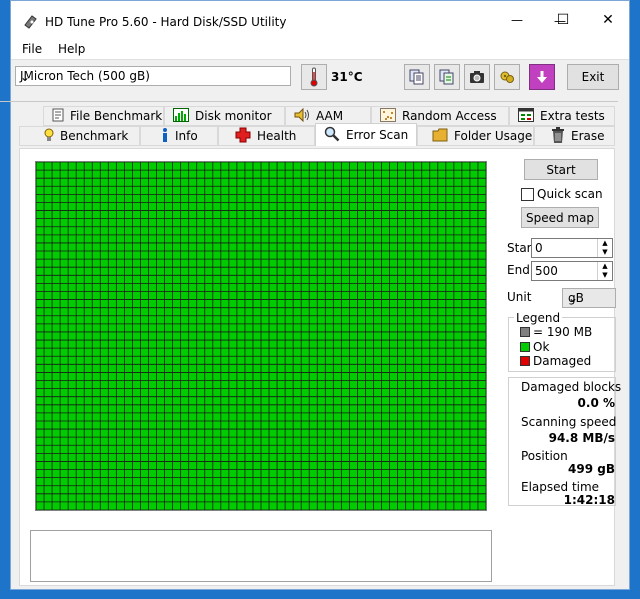 Image resolution: width=640 pixels, height=599 pixels. What do you see at coordinates (94, 136) in the screenshot?
I see `tab-label: Benchmark` at bounding box center [94, 136].